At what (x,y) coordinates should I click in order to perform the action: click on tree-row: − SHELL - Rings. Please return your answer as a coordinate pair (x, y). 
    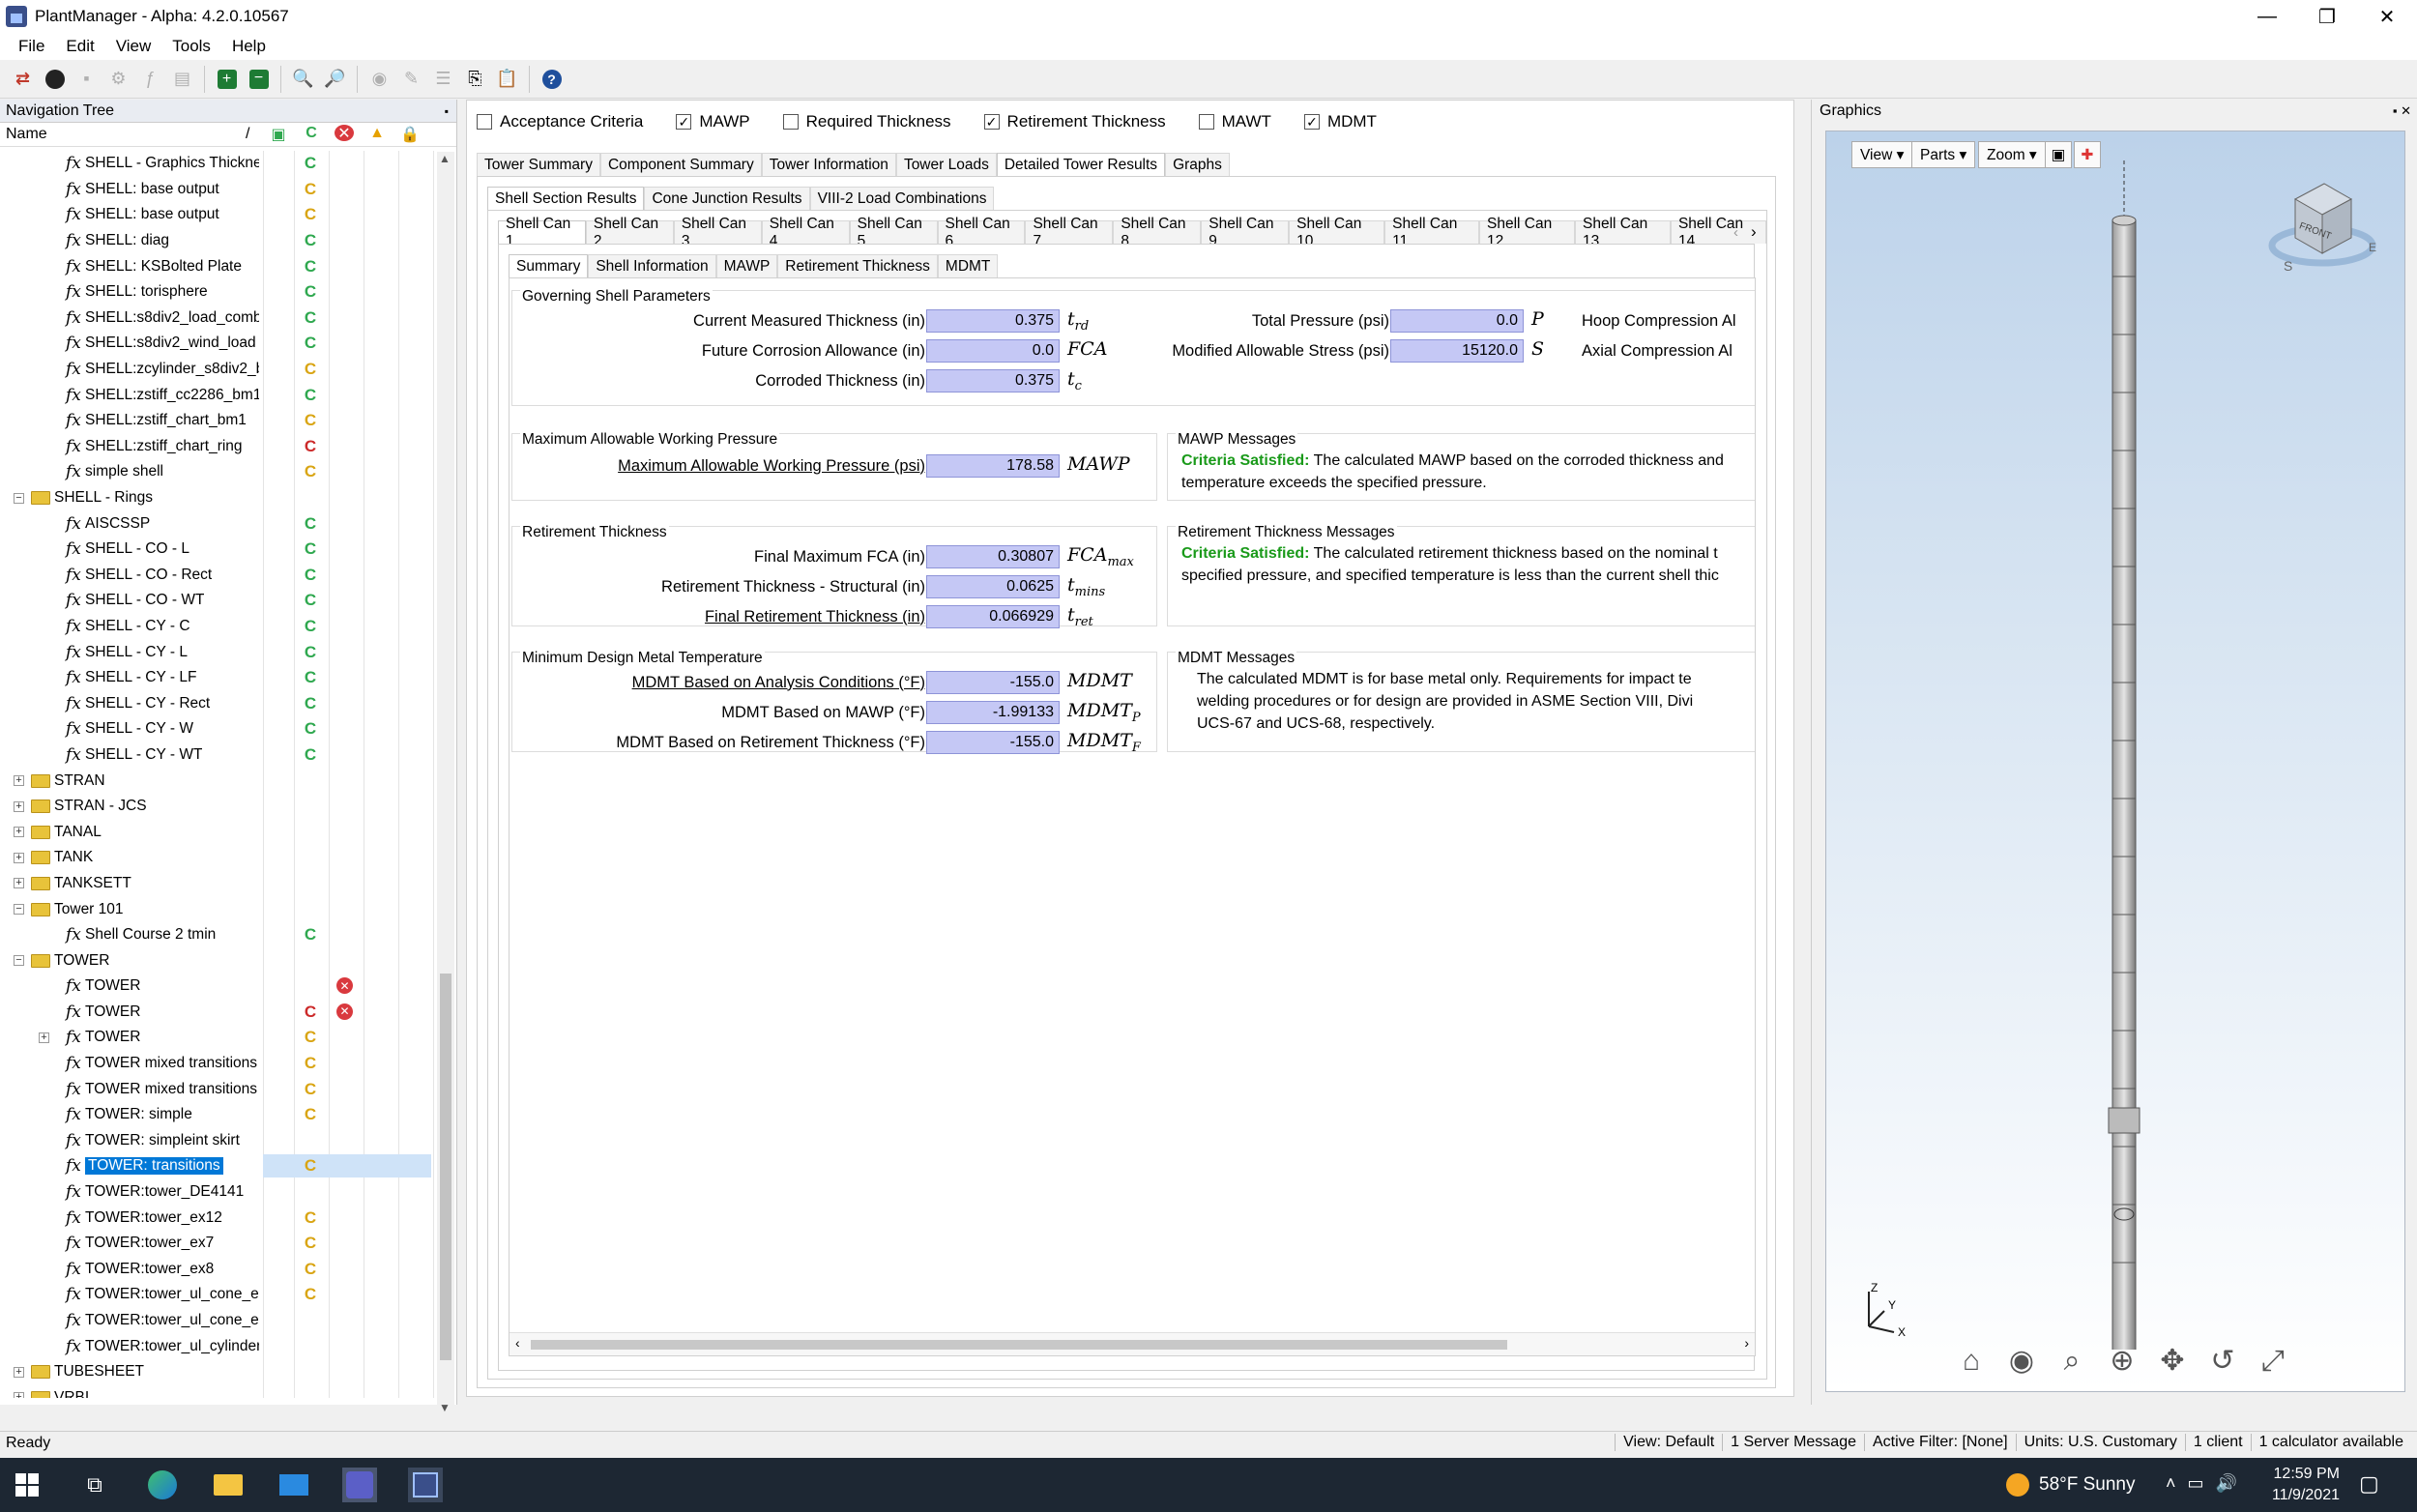
    Looking at the image, I should click on (218, 498).